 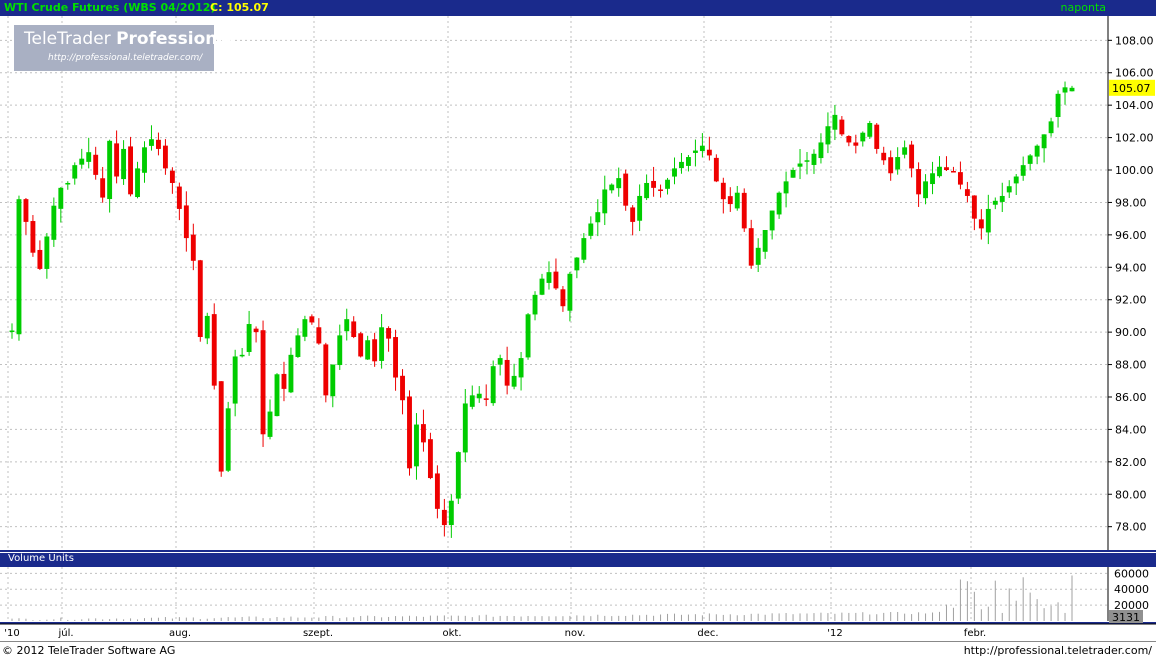 What do you see at coordinates (1131, 527) in the screenshot?
I see `y-tick-label: 78.00` at bounding box center [1131, 527].